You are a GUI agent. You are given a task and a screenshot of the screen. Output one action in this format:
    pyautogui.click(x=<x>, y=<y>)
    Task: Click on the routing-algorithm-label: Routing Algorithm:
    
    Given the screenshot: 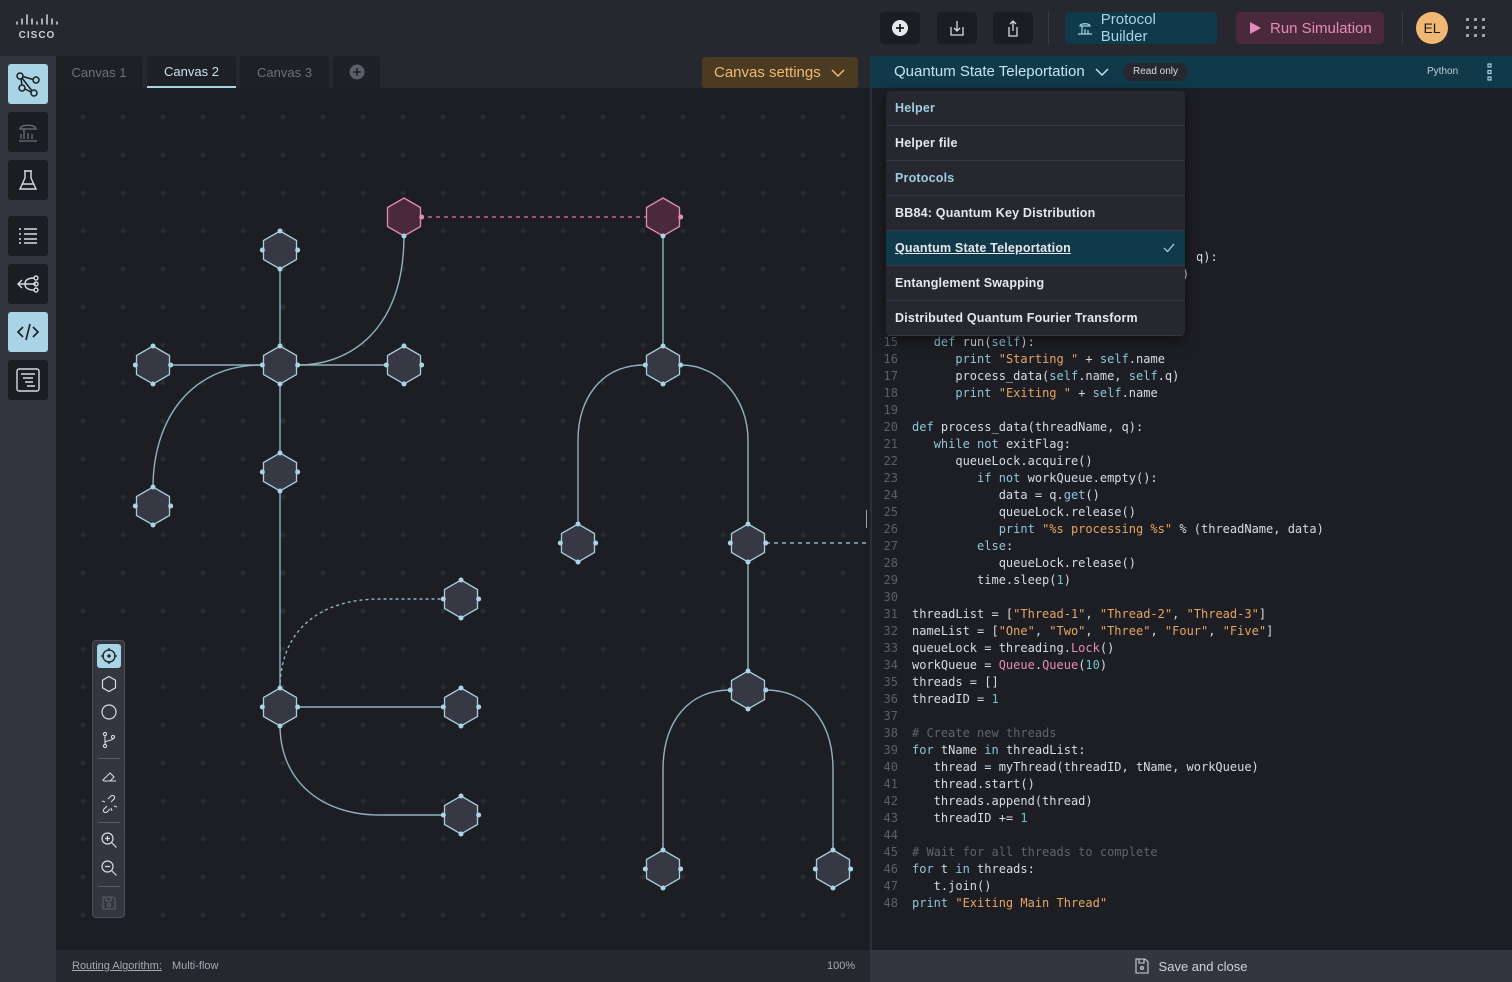 What is the action you would take?
    pyautogui.click(x=117, y=966)
    